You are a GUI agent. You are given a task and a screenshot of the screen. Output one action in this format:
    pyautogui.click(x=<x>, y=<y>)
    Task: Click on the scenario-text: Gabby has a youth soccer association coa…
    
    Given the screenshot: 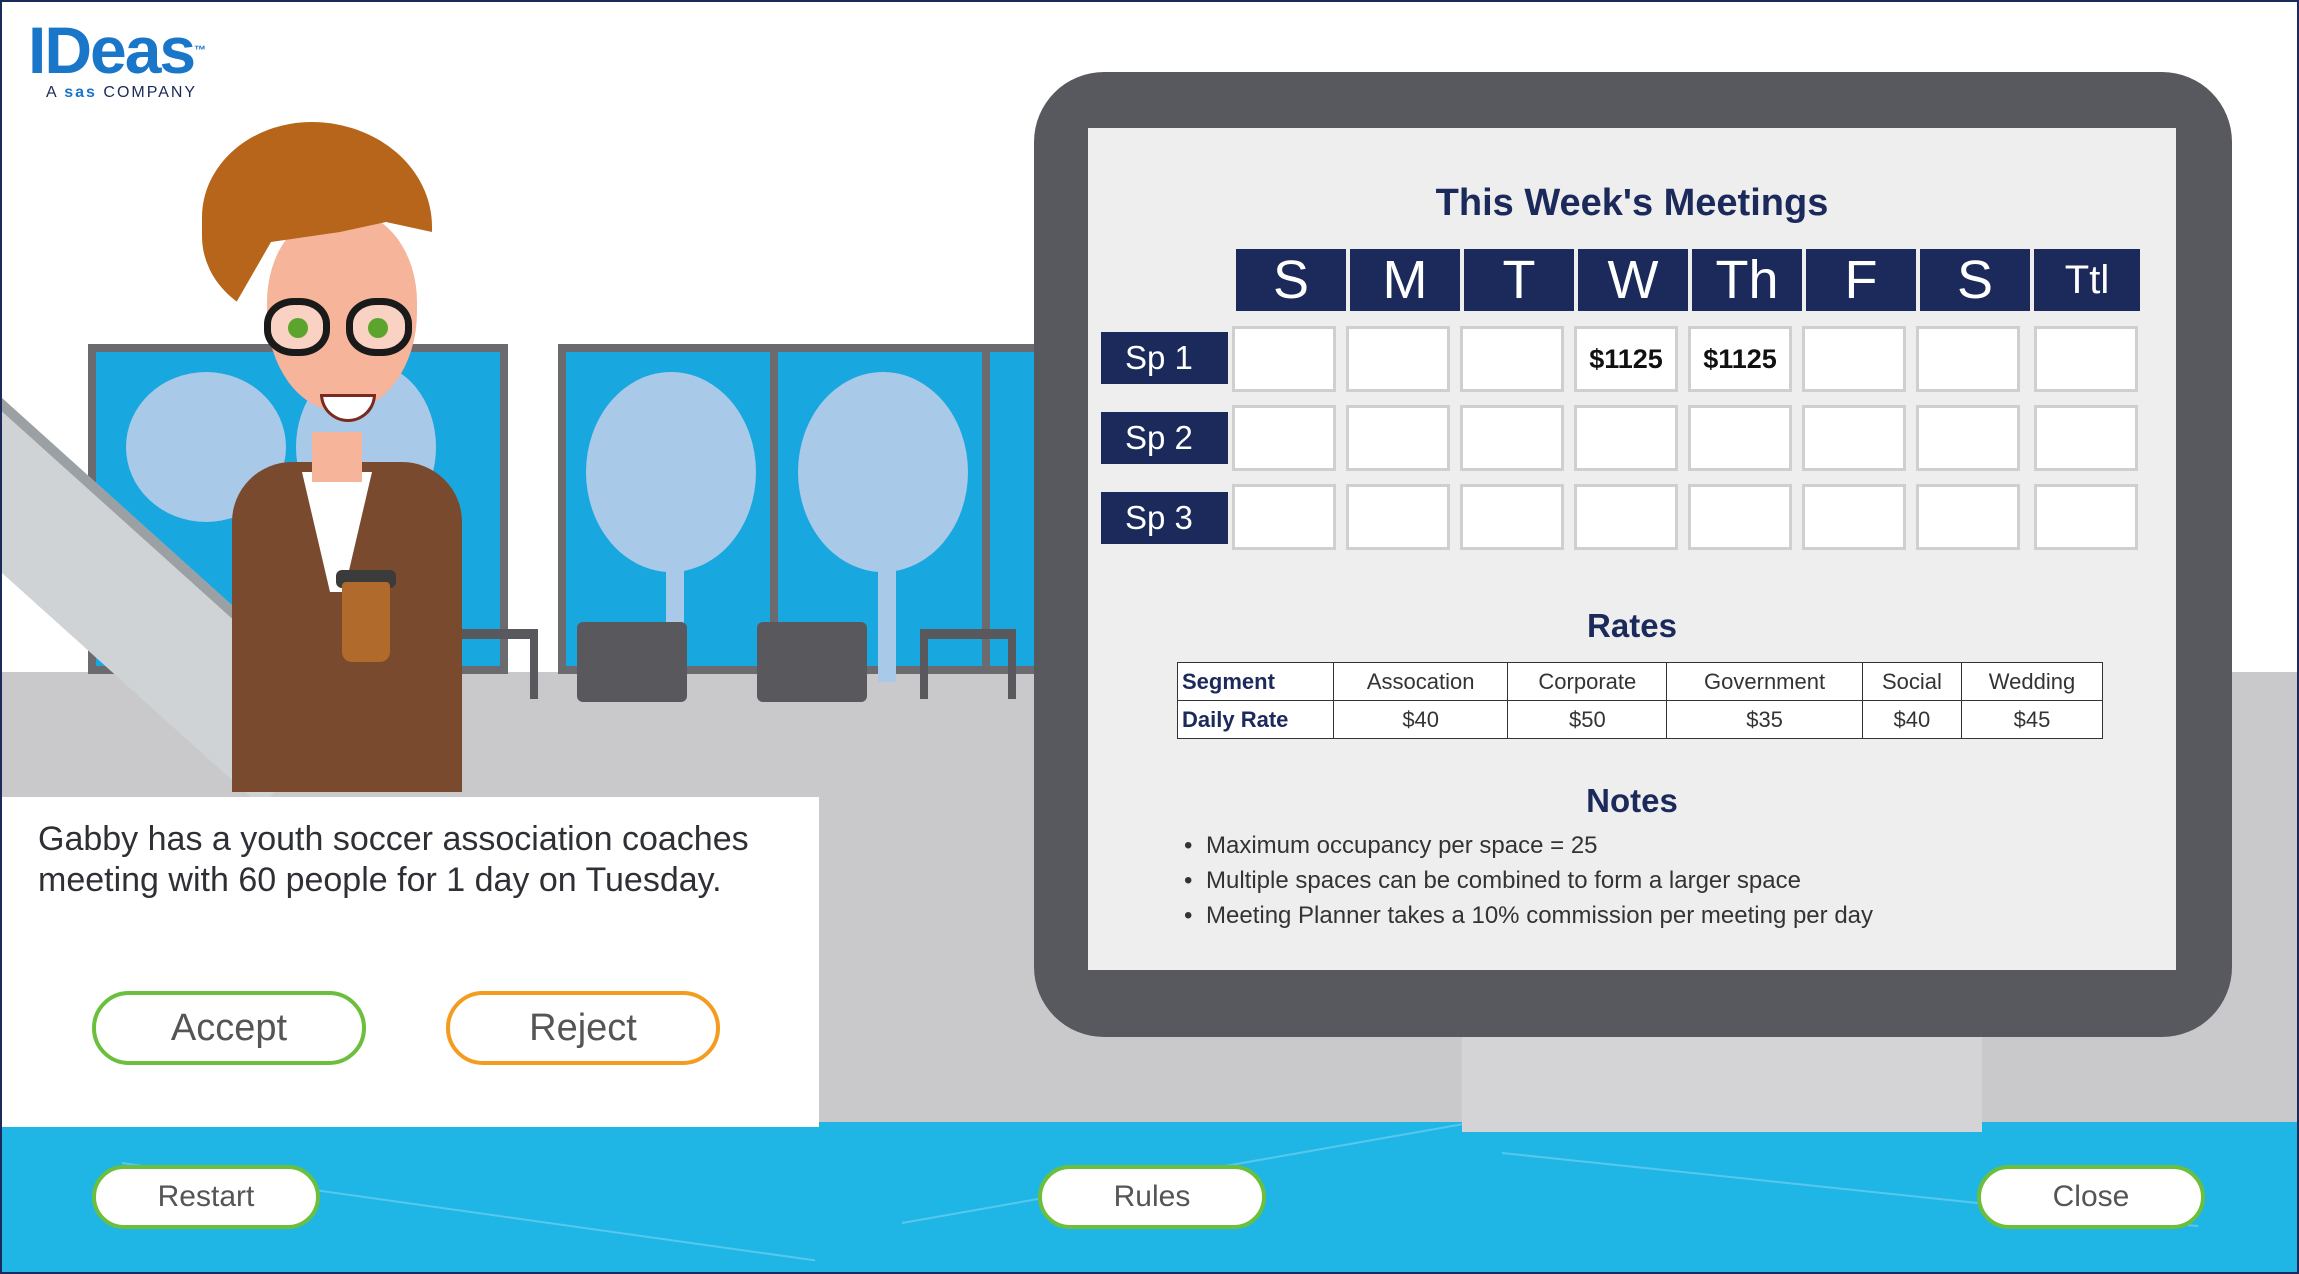 What is the action you would take?
    pyautogui.click(x=393, y=859)
    